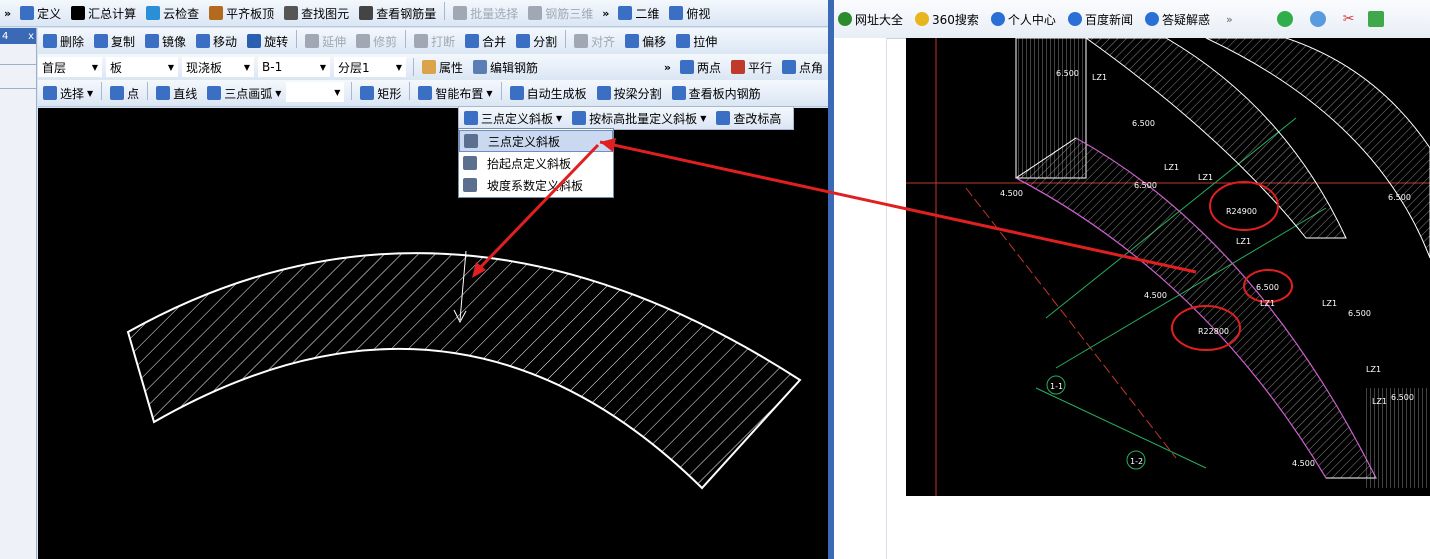 This screenshot has height=559, width=1430. I want to click on stretch-icon, so click(683, 41).